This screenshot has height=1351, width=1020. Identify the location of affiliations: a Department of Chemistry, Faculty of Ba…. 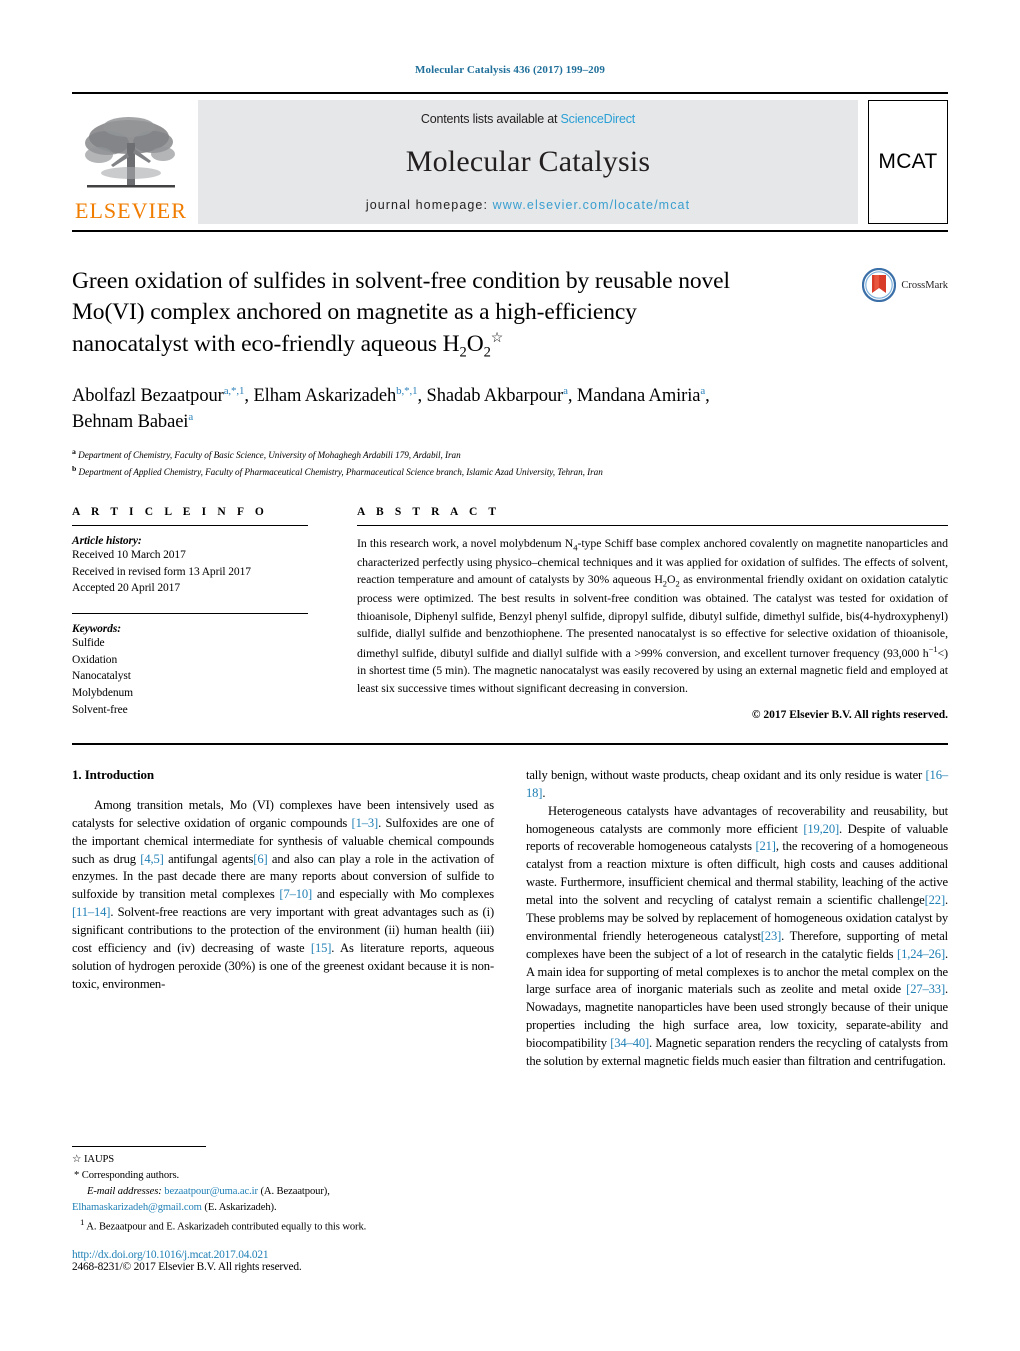
(450, 463).